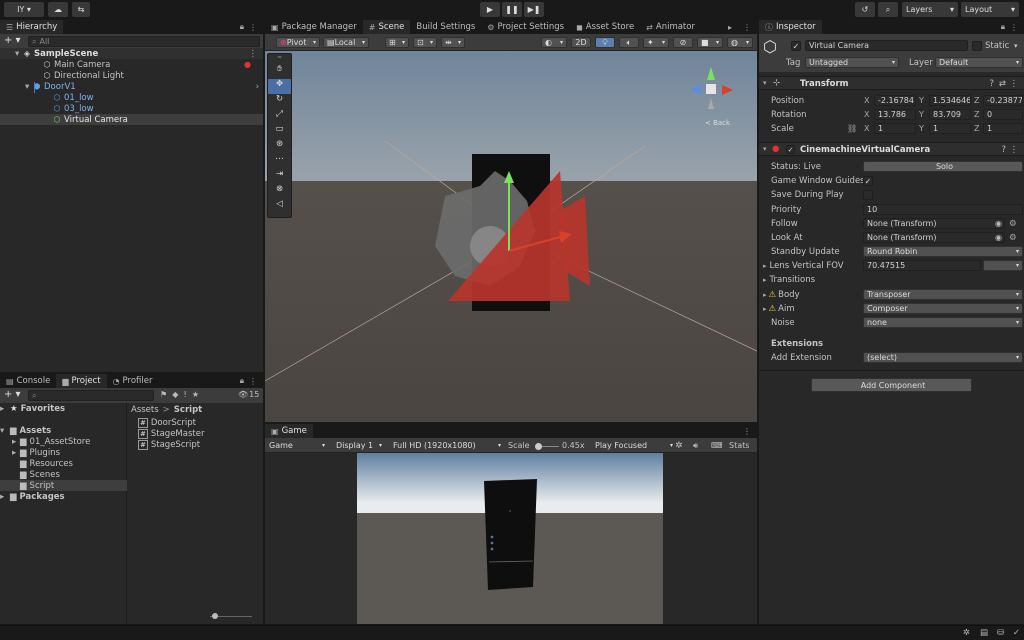 This screenshot has width=1024, height=640. Describe the element at coordinates (510, 538) in the screenshot. I see `game-viewport` at that location.